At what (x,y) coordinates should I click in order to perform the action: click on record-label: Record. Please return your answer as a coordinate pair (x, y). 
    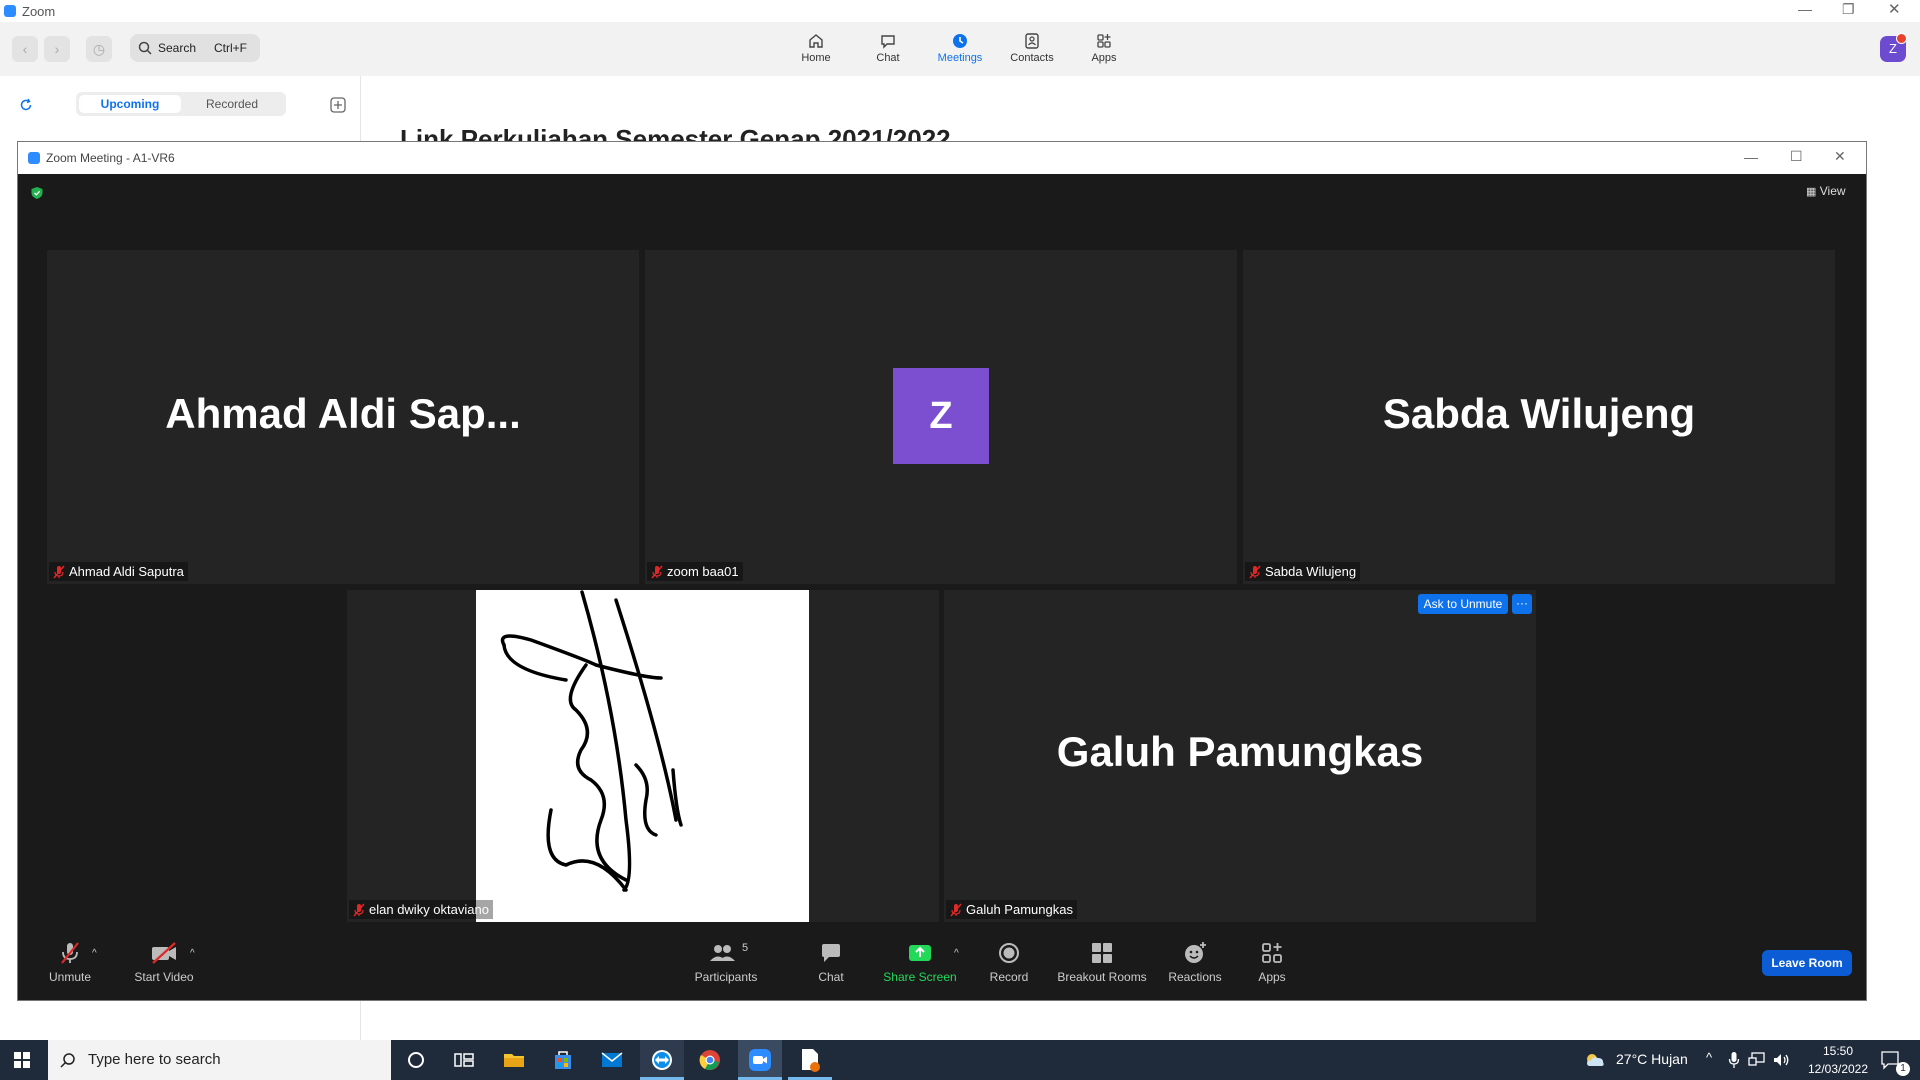
    Looking at the image, I should click on (1009, 977).